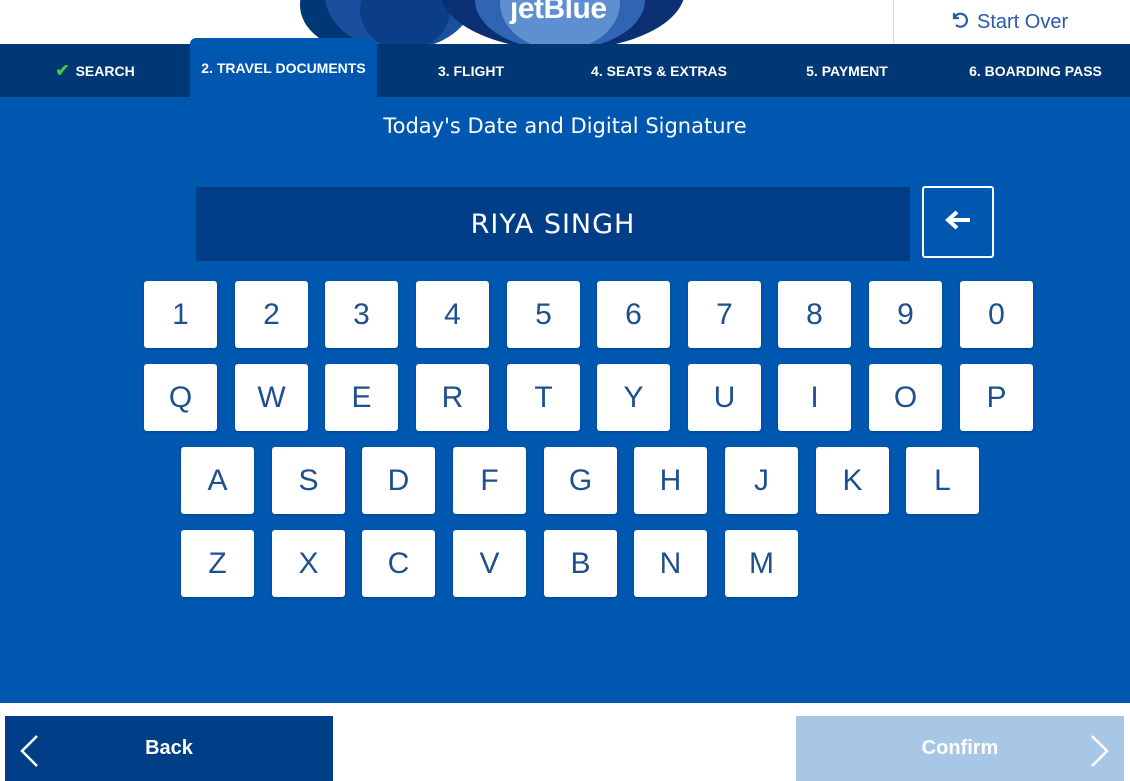  What do you see at coordinates (308, 480) in the screenshot?
I see `key-s: S` at bounding box center [308, 480].